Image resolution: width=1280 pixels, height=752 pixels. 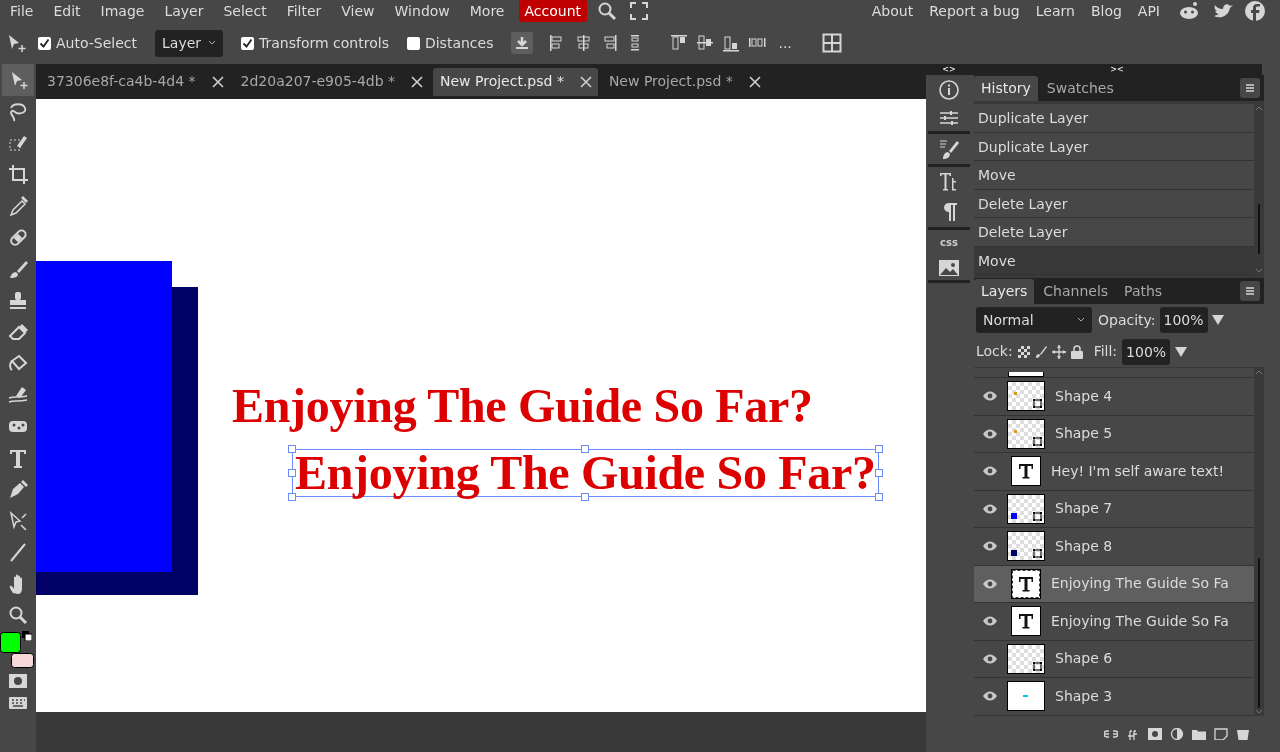 What do you see at coordinates (639, 11) in the screenshot?
I see `fullscreen-icon` at bounding box center [639, 11].